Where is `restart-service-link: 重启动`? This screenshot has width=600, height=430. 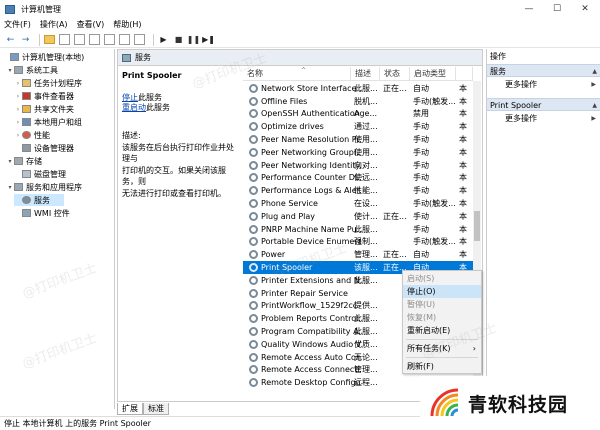
restart-service-link: 重启动 is located at coordinates (134, 107).